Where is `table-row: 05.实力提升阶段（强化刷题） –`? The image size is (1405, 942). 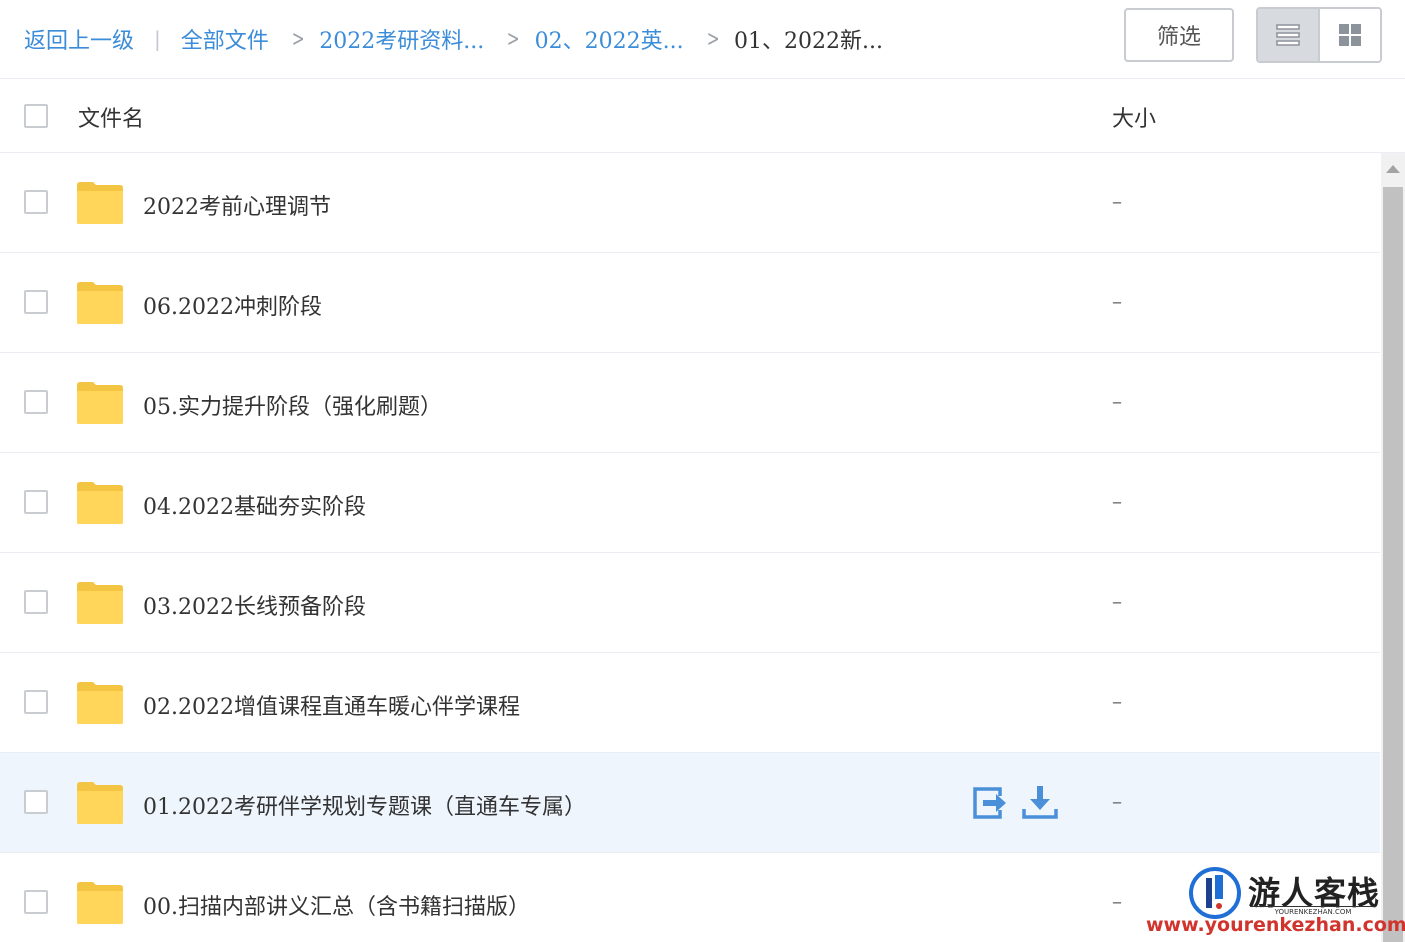
table-row: 05.实力提升阶段（强化刷题） – is located at coordinates (690, 403).